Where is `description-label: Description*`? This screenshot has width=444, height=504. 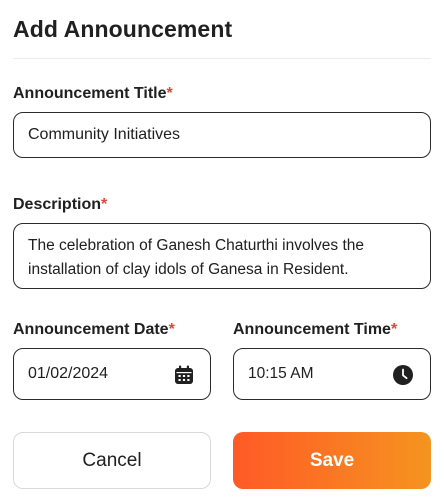 description-label: Description* is located at coordinates (60, 205).